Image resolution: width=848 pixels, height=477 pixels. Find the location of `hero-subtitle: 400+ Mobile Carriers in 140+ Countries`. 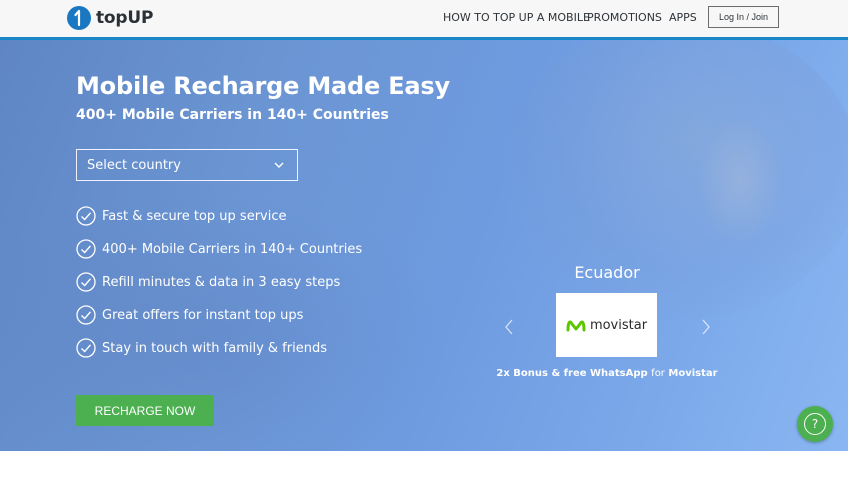

hero-subtitle: 400+ Mobile Carriers in 140+ Countries is located at coordinates (232, 115).